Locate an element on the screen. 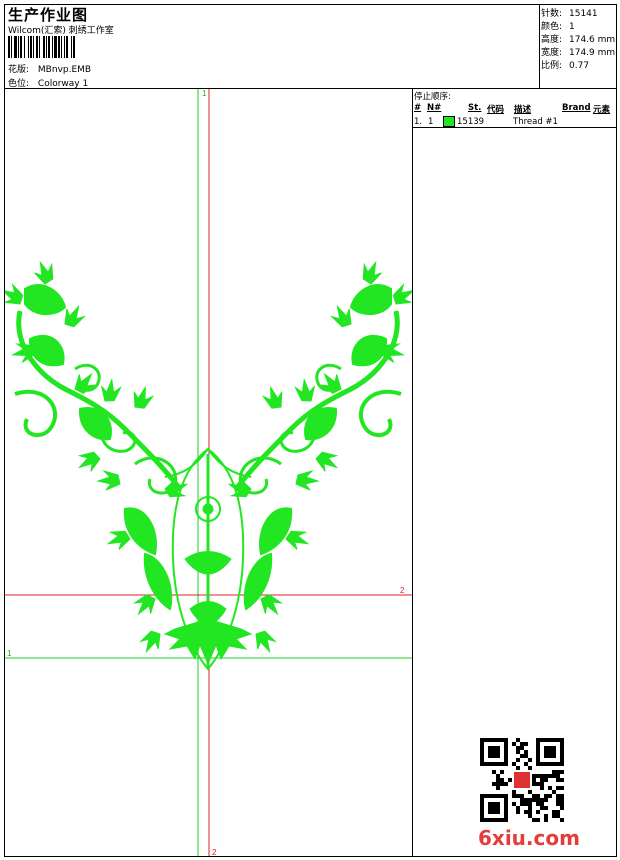 The image size is (620, 860). thread-color-swatch is located at coordinates (449, 121).